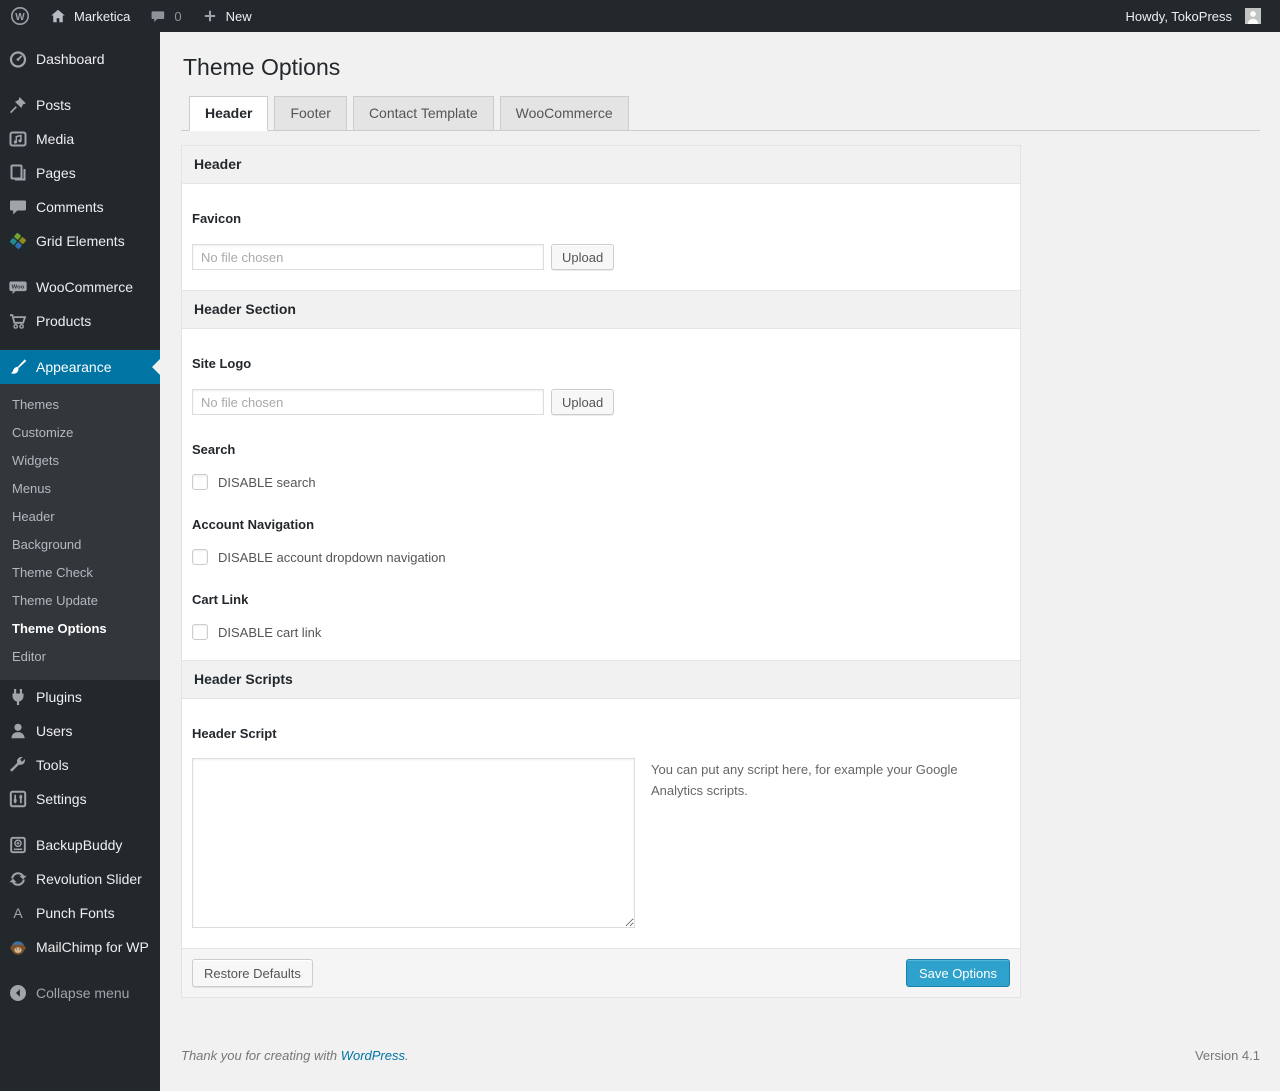 The image size is (1280, 1091). What do you see at coordinates (601, 632) in the screenshot?
I see `checkbox-row: DISABLE cart link` at bounding box center [601, 632].